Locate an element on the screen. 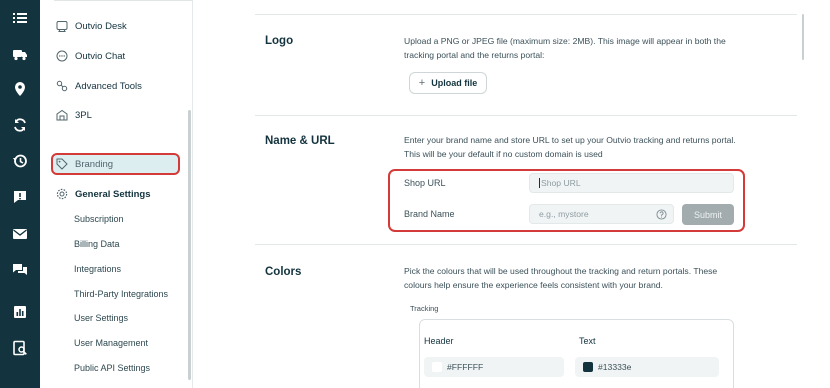 This screenshot has width=830, height=388. shop-url-input: Shop URL is located at coordinates (631, 183).